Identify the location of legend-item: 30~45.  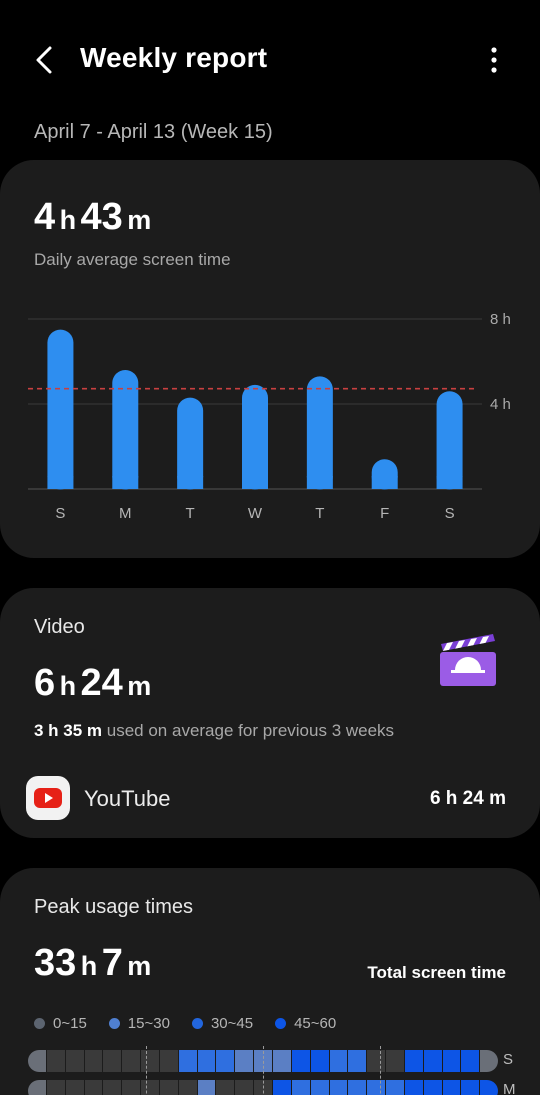
(222, 1023).